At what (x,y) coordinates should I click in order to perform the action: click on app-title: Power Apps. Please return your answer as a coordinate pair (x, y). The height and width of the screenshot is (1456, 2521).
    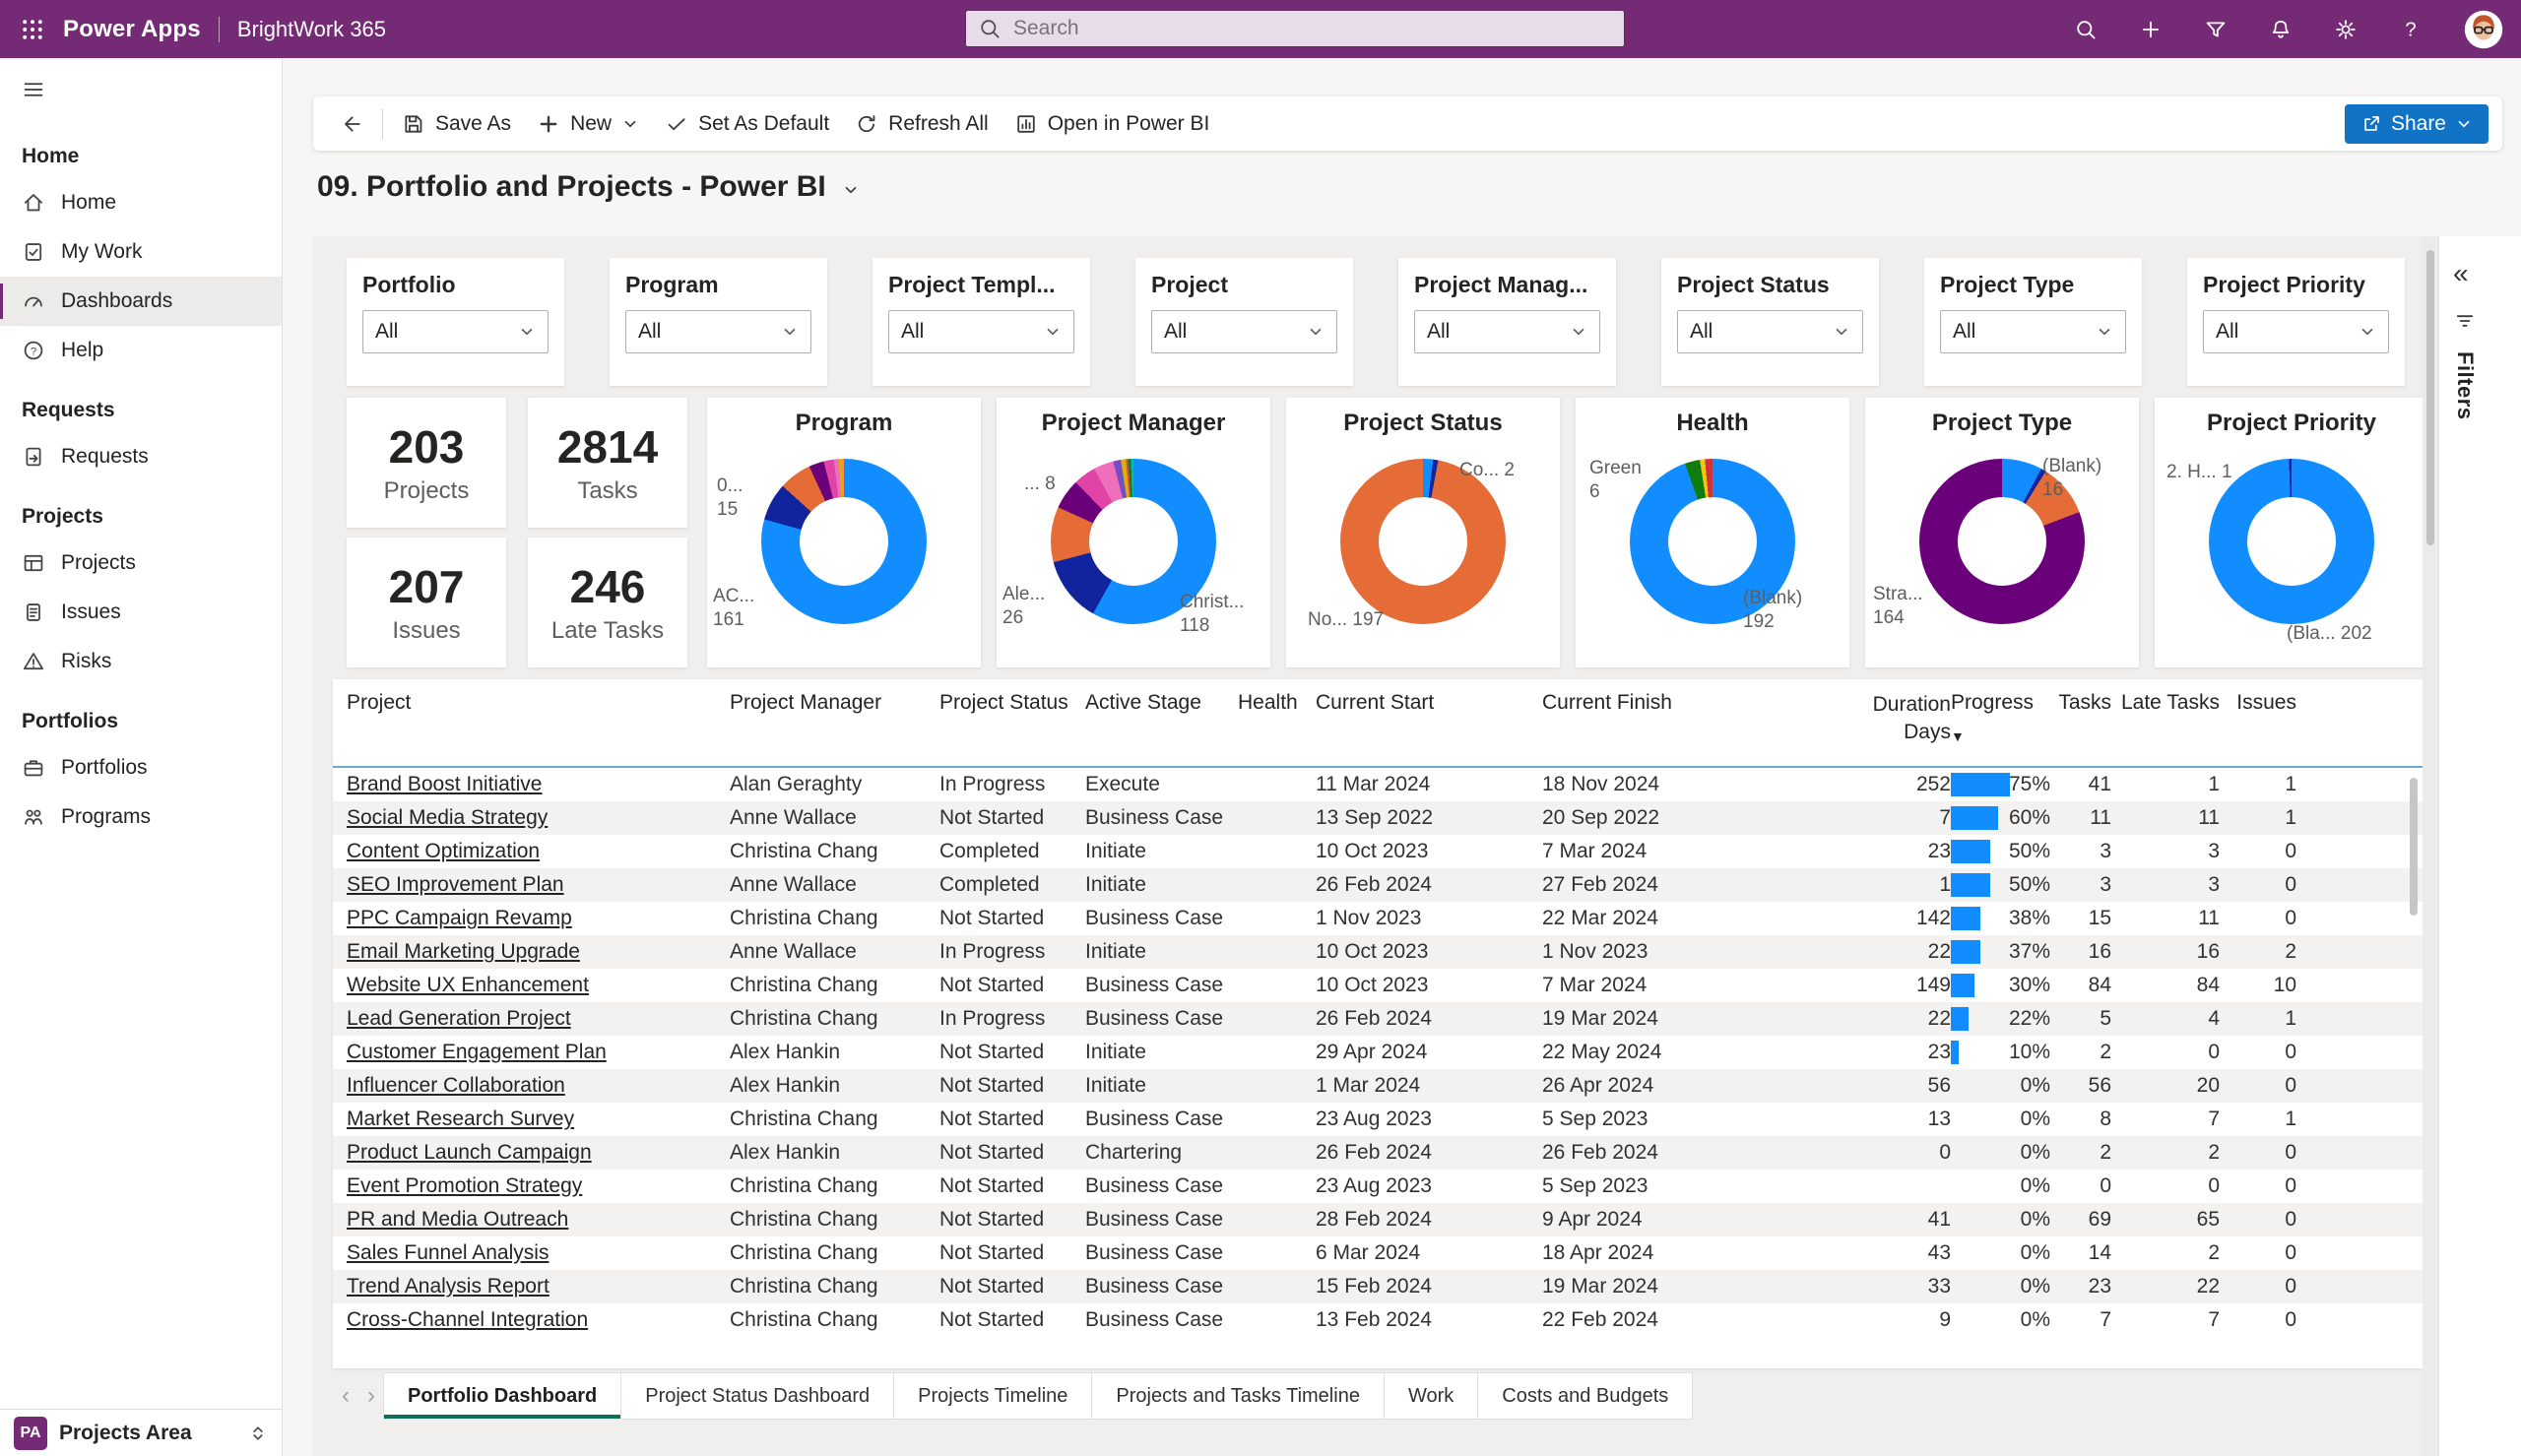
    Looking at the image, I should click on (132, 28).